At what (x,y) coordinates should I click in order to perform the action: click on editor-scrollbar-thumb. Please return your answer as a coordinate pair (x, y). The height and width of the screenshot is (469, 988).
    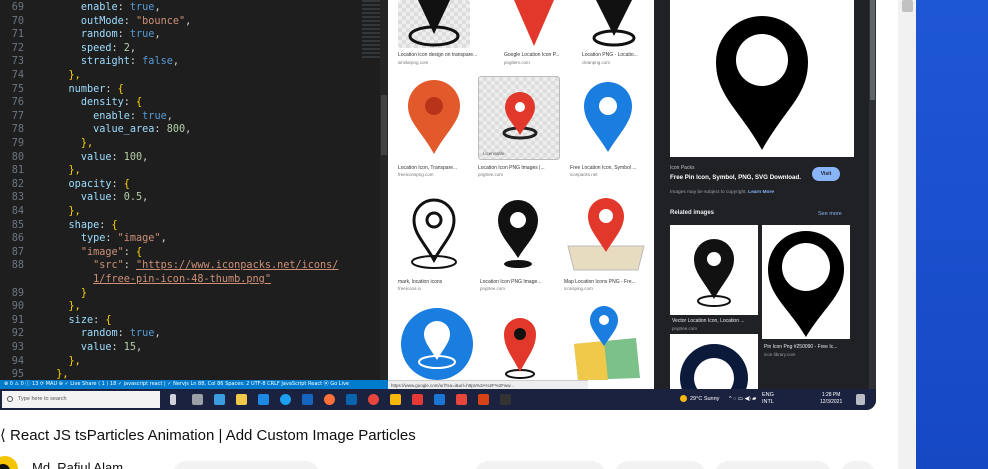
    Looking at the image, I should click on (384, 125).